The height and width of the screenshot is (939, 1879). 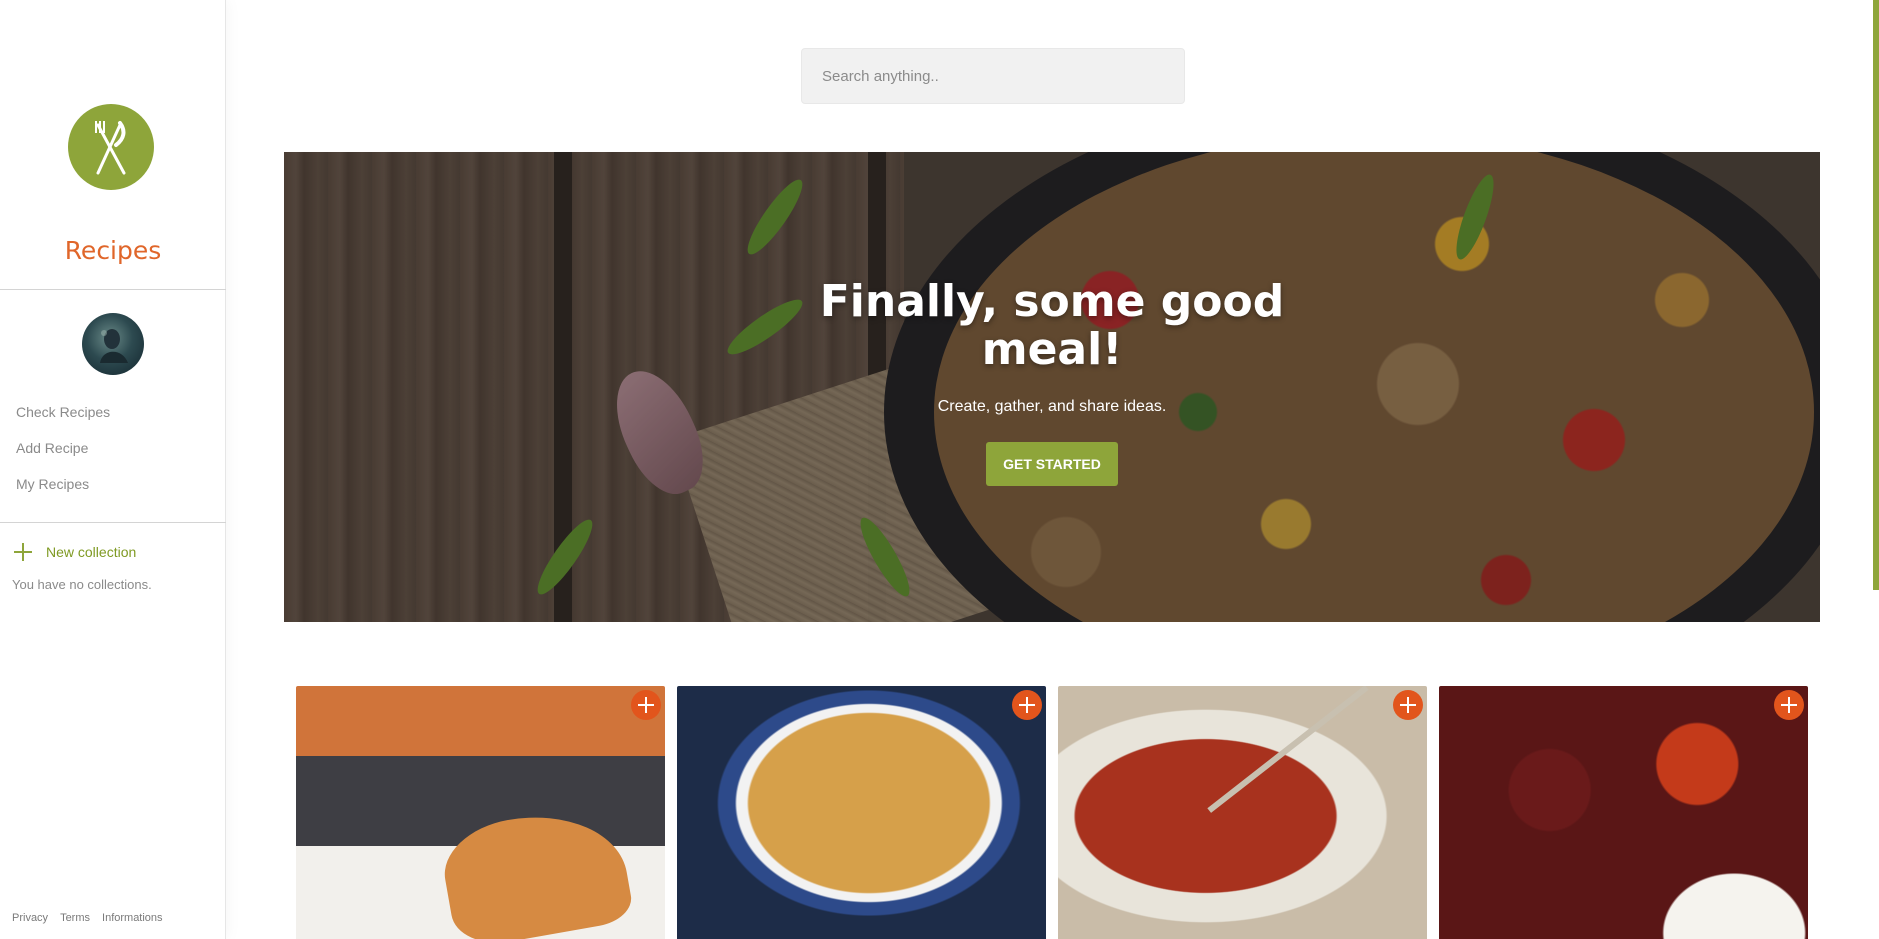 I want to click on privacy-link: Privacy, so click(x=30, y=918).